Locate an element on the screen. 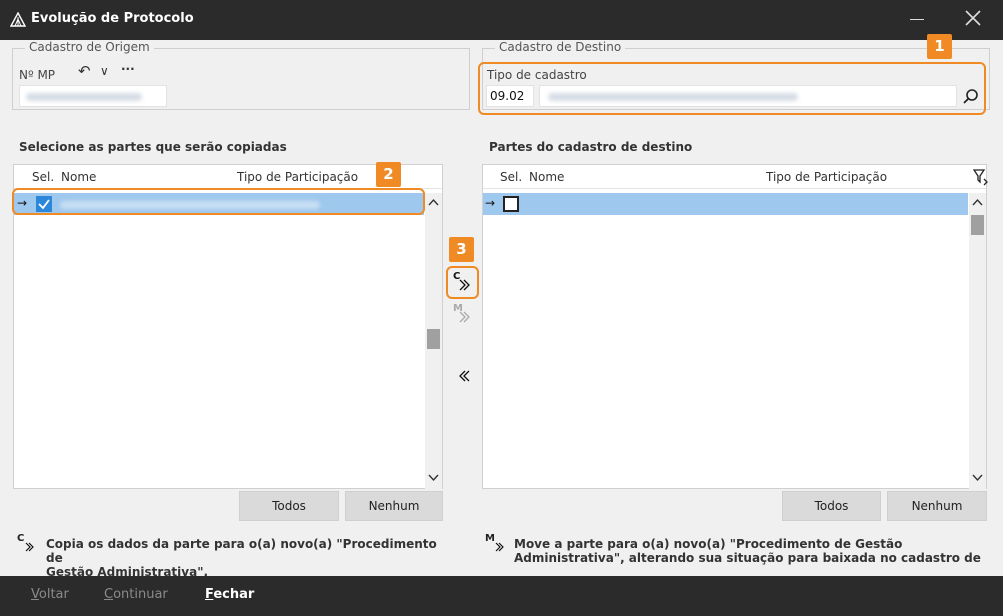 Image resolution: width=1003 pixels, height=616 pixels. right-col-sel: Sel. is located at coordinates (511, 177).